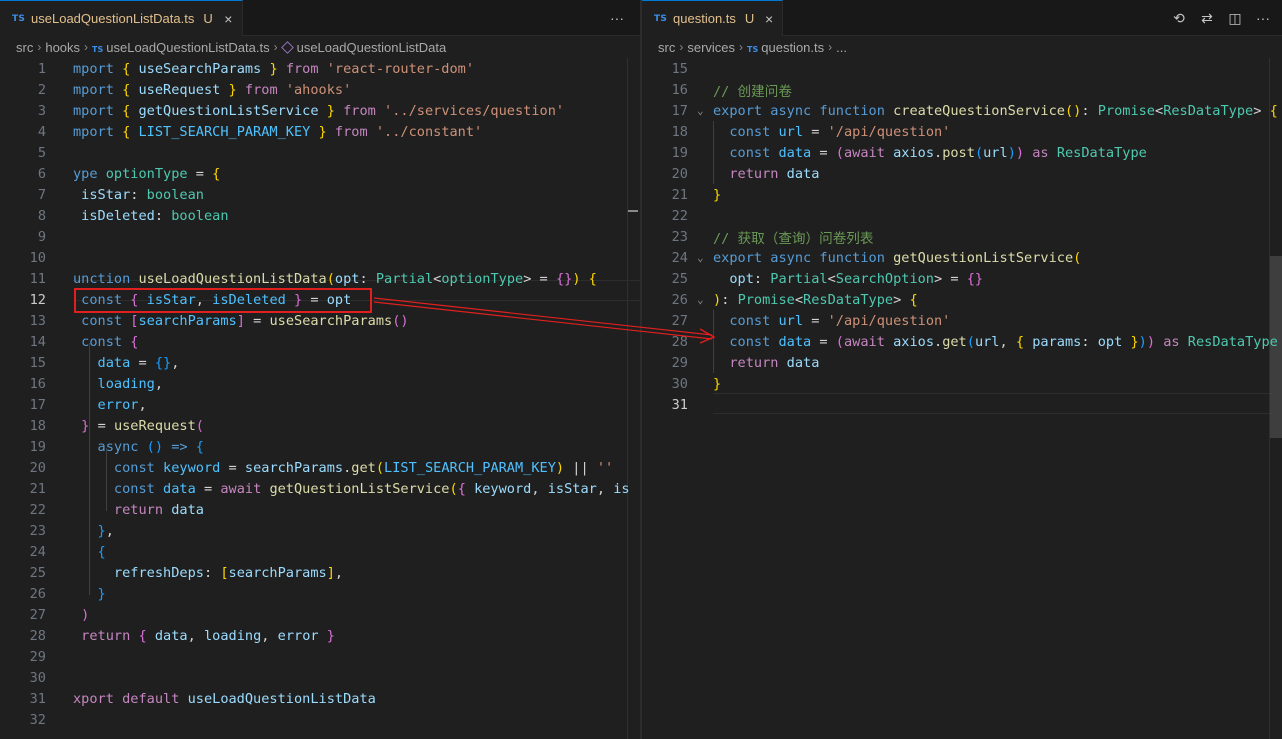  Describe the element at coordinates (102, 341) in the screenshot. I see `code-token: const` at that location.